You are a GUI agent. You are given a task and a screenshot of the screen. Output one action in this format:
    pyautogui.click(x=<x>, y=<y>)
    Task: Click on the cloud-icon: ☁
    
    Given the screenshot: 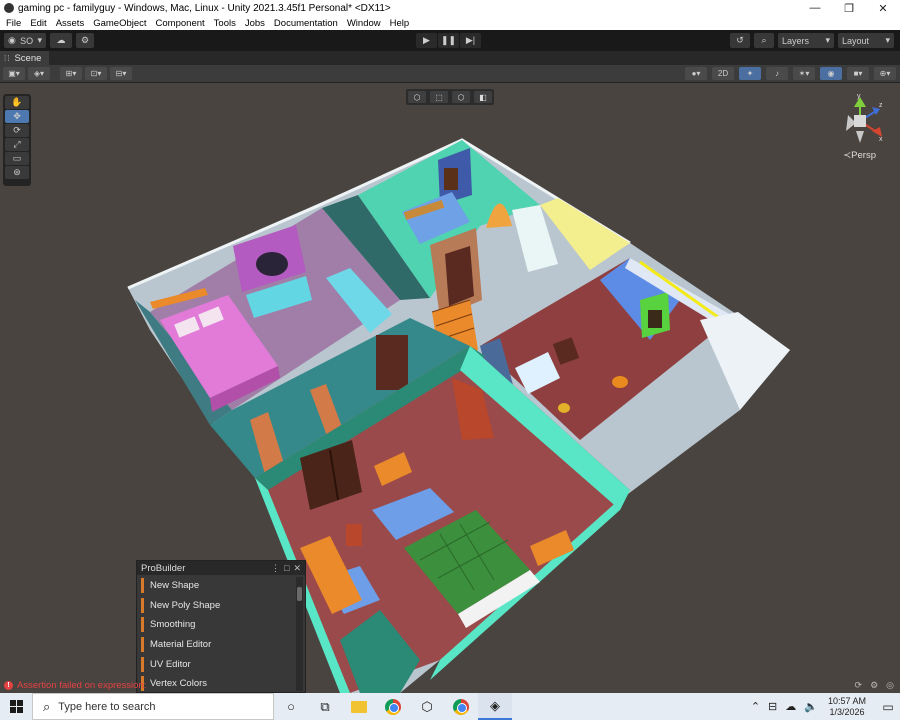 What is the action you would take?
    pyautogui.click(x=790, y=706)
    